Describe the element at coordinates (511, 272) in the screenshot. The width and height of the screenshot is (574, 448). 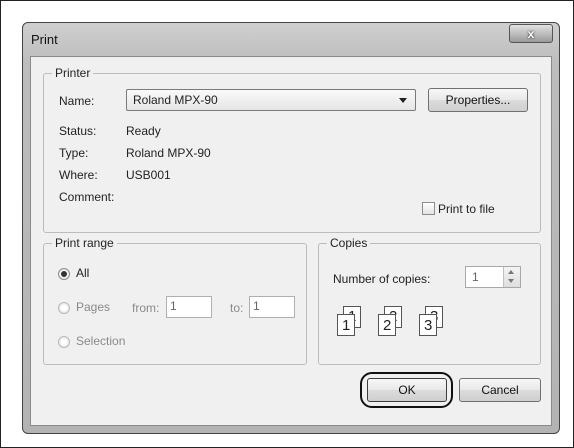
I see `spin-up-icon` at that location.